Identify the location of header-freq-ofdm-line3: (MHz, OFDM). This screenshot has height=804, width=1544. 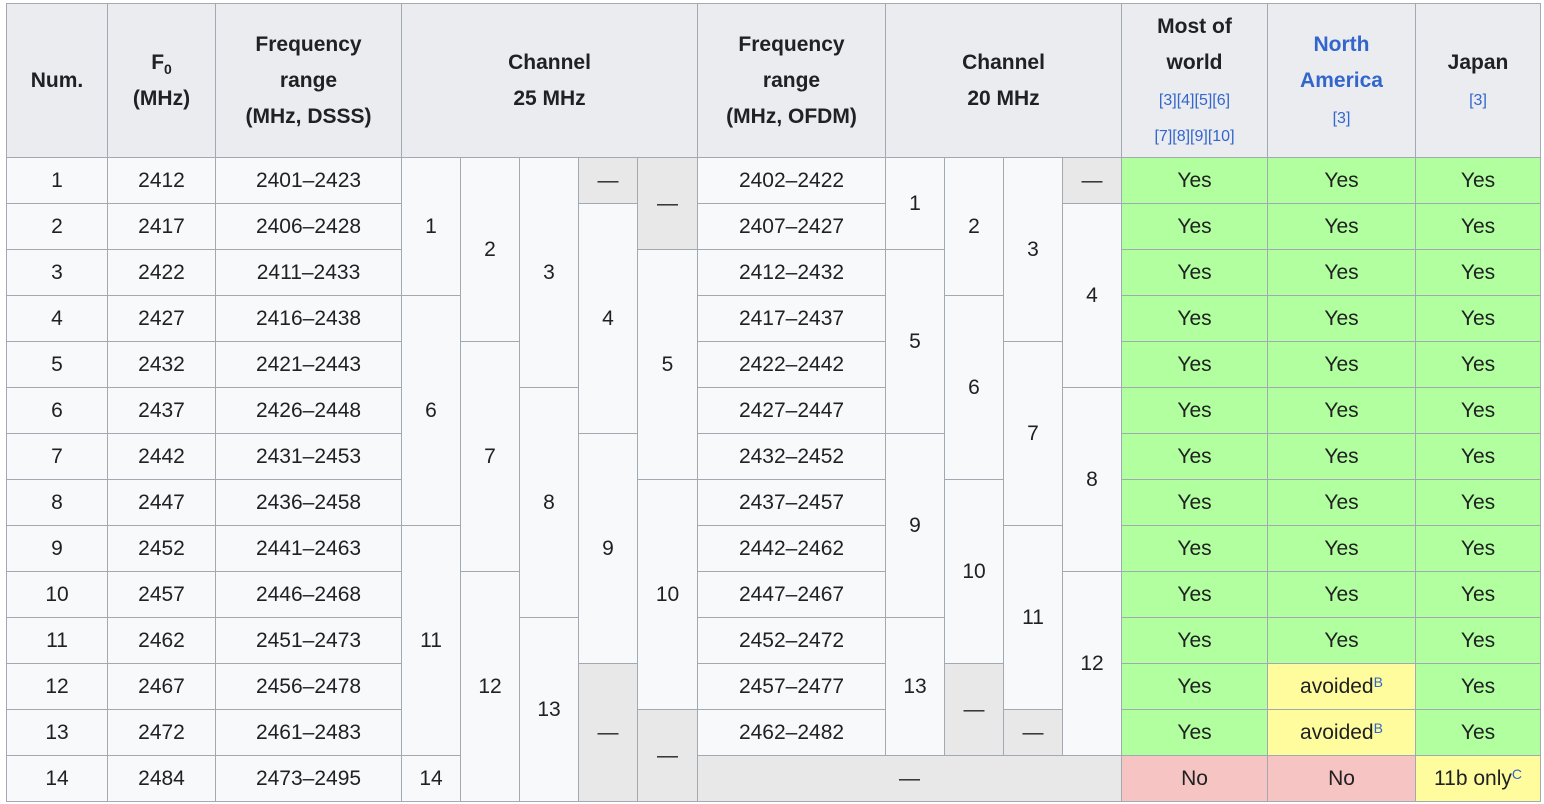
(791, 116).